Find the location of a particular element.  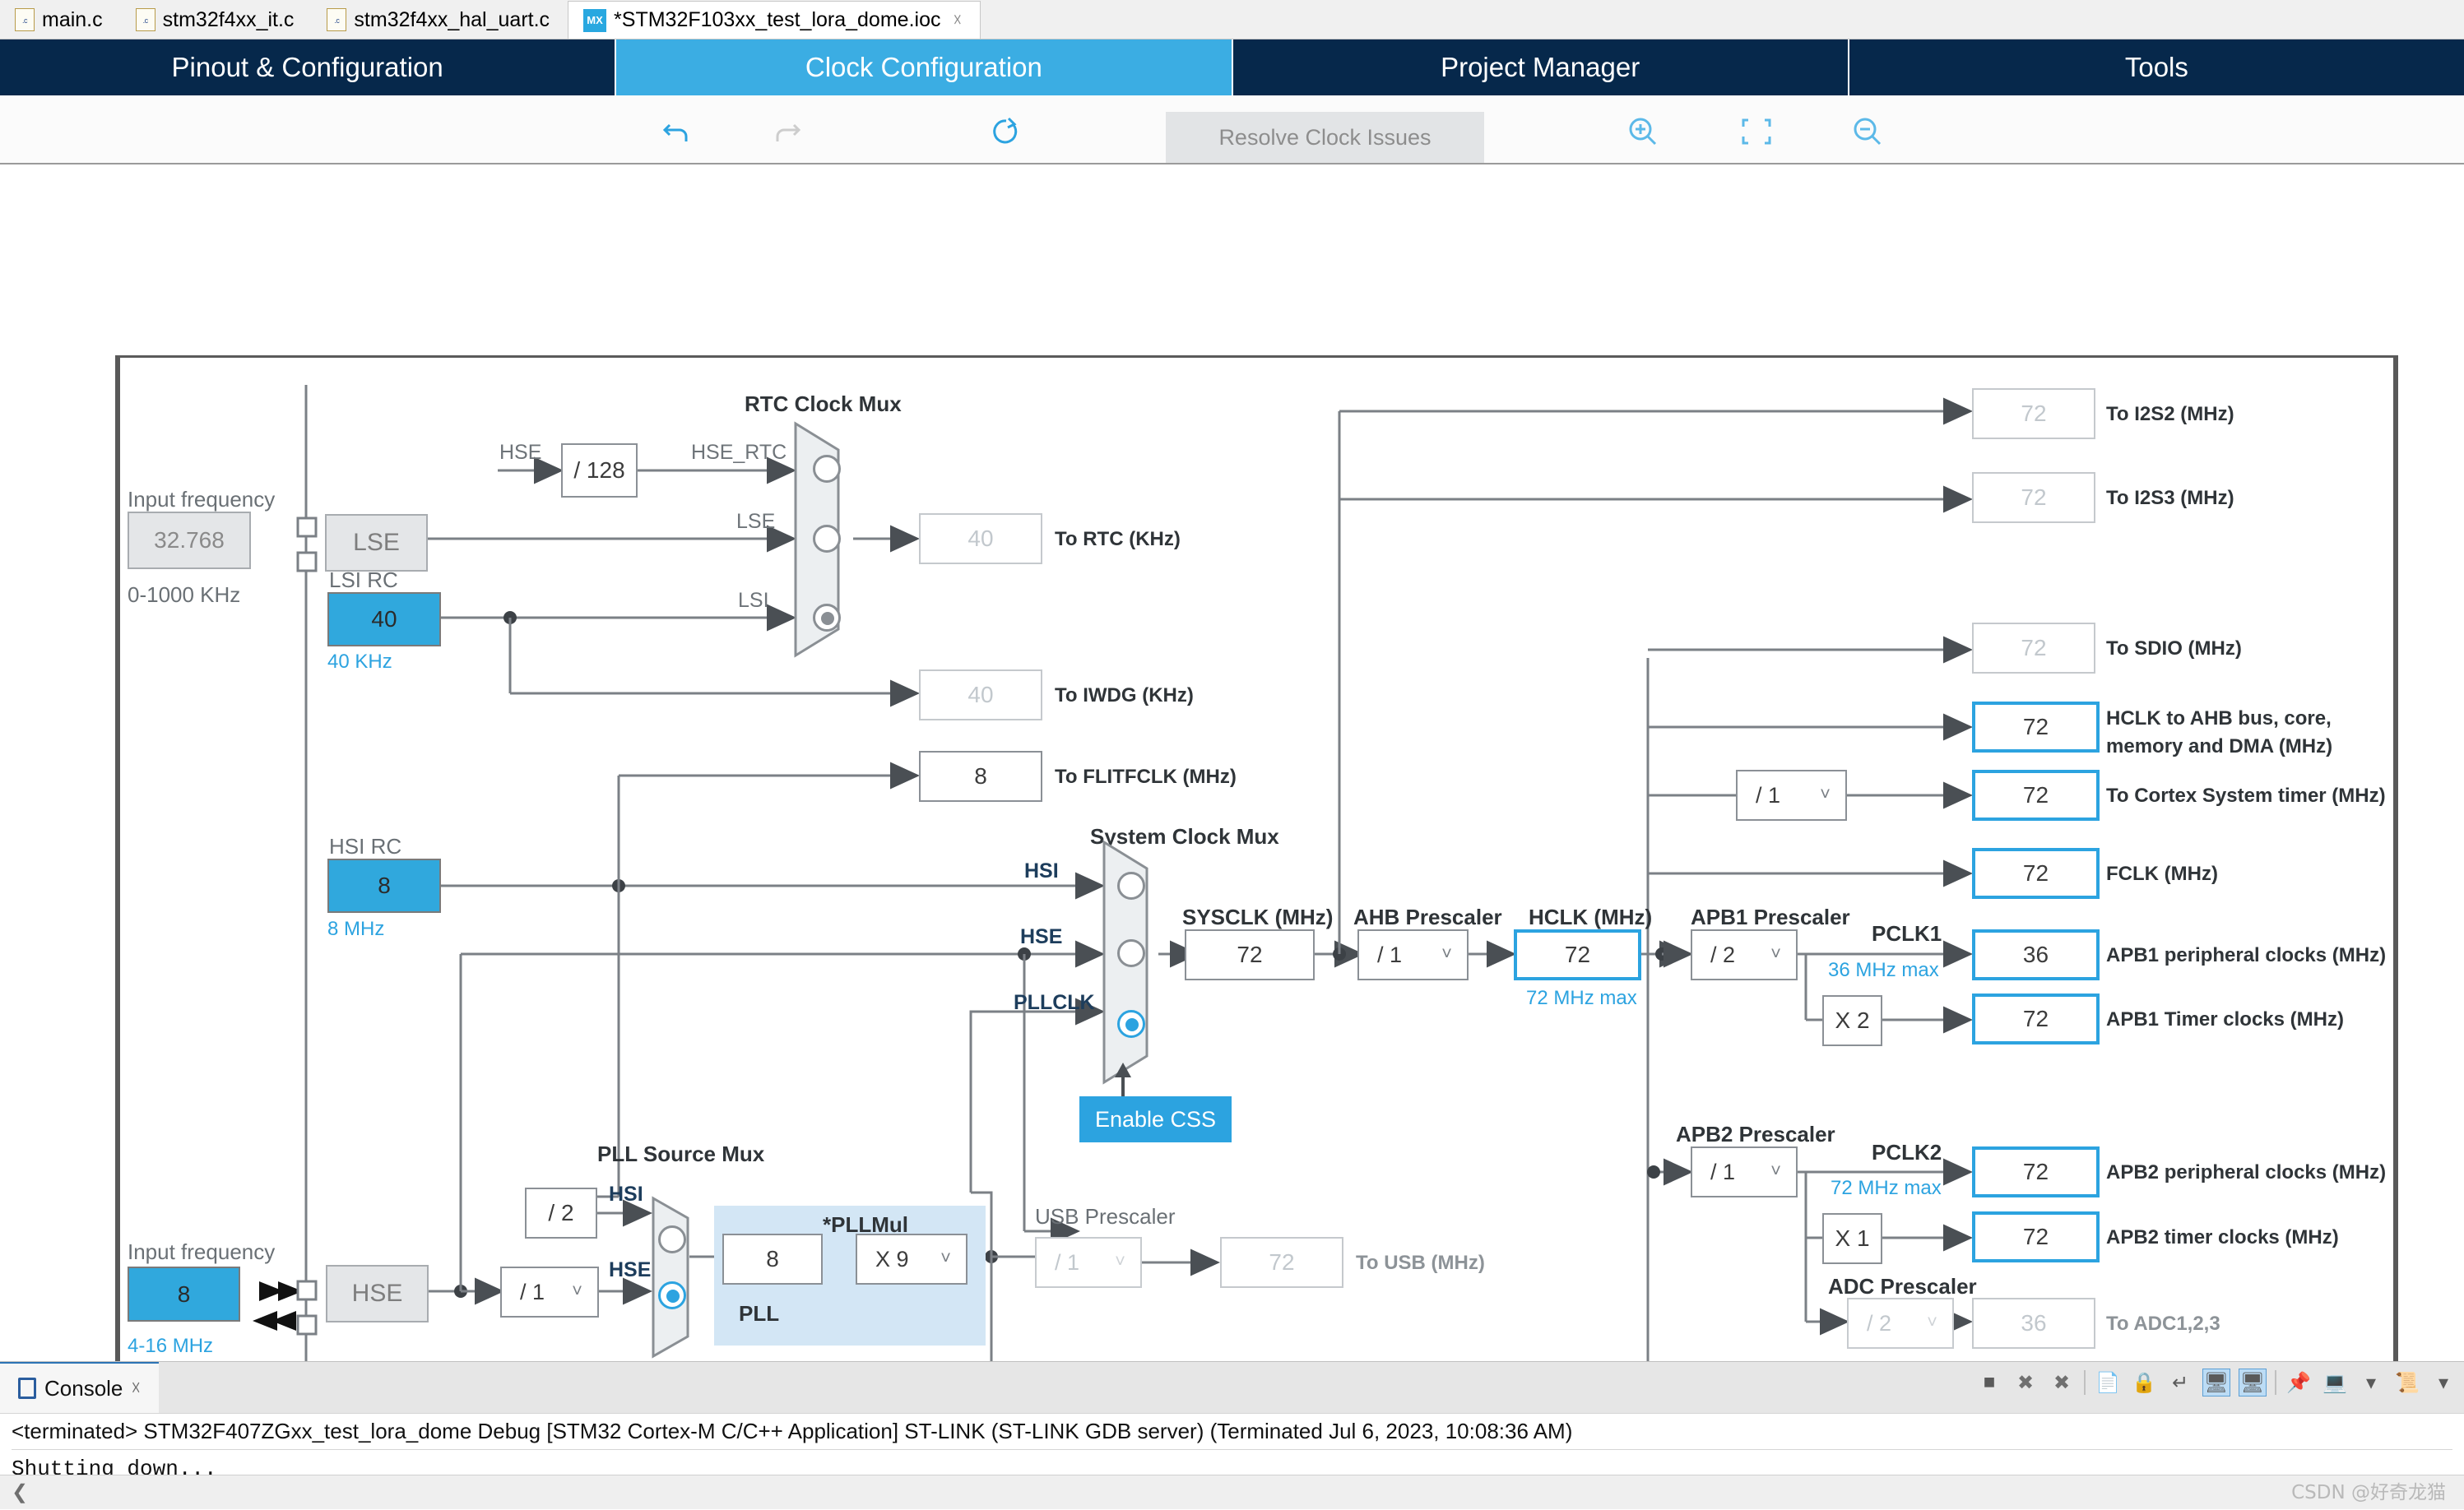

rtc-mux-option-lsi is located at coordinates (827, 618).